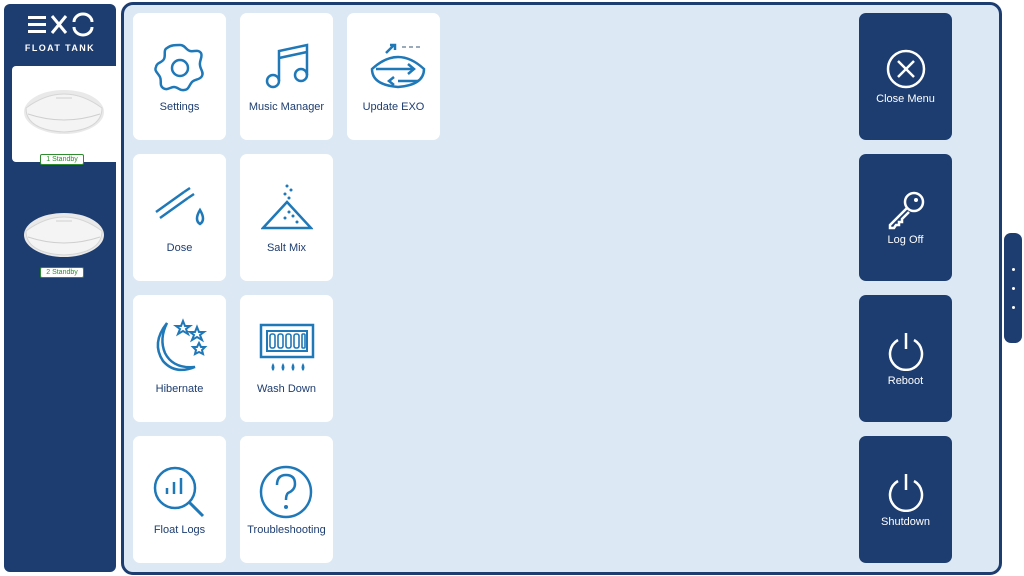  Describe the element at coordinates (905, 381) in the screenshot. I see `reboot-label: Reboot` at that location.